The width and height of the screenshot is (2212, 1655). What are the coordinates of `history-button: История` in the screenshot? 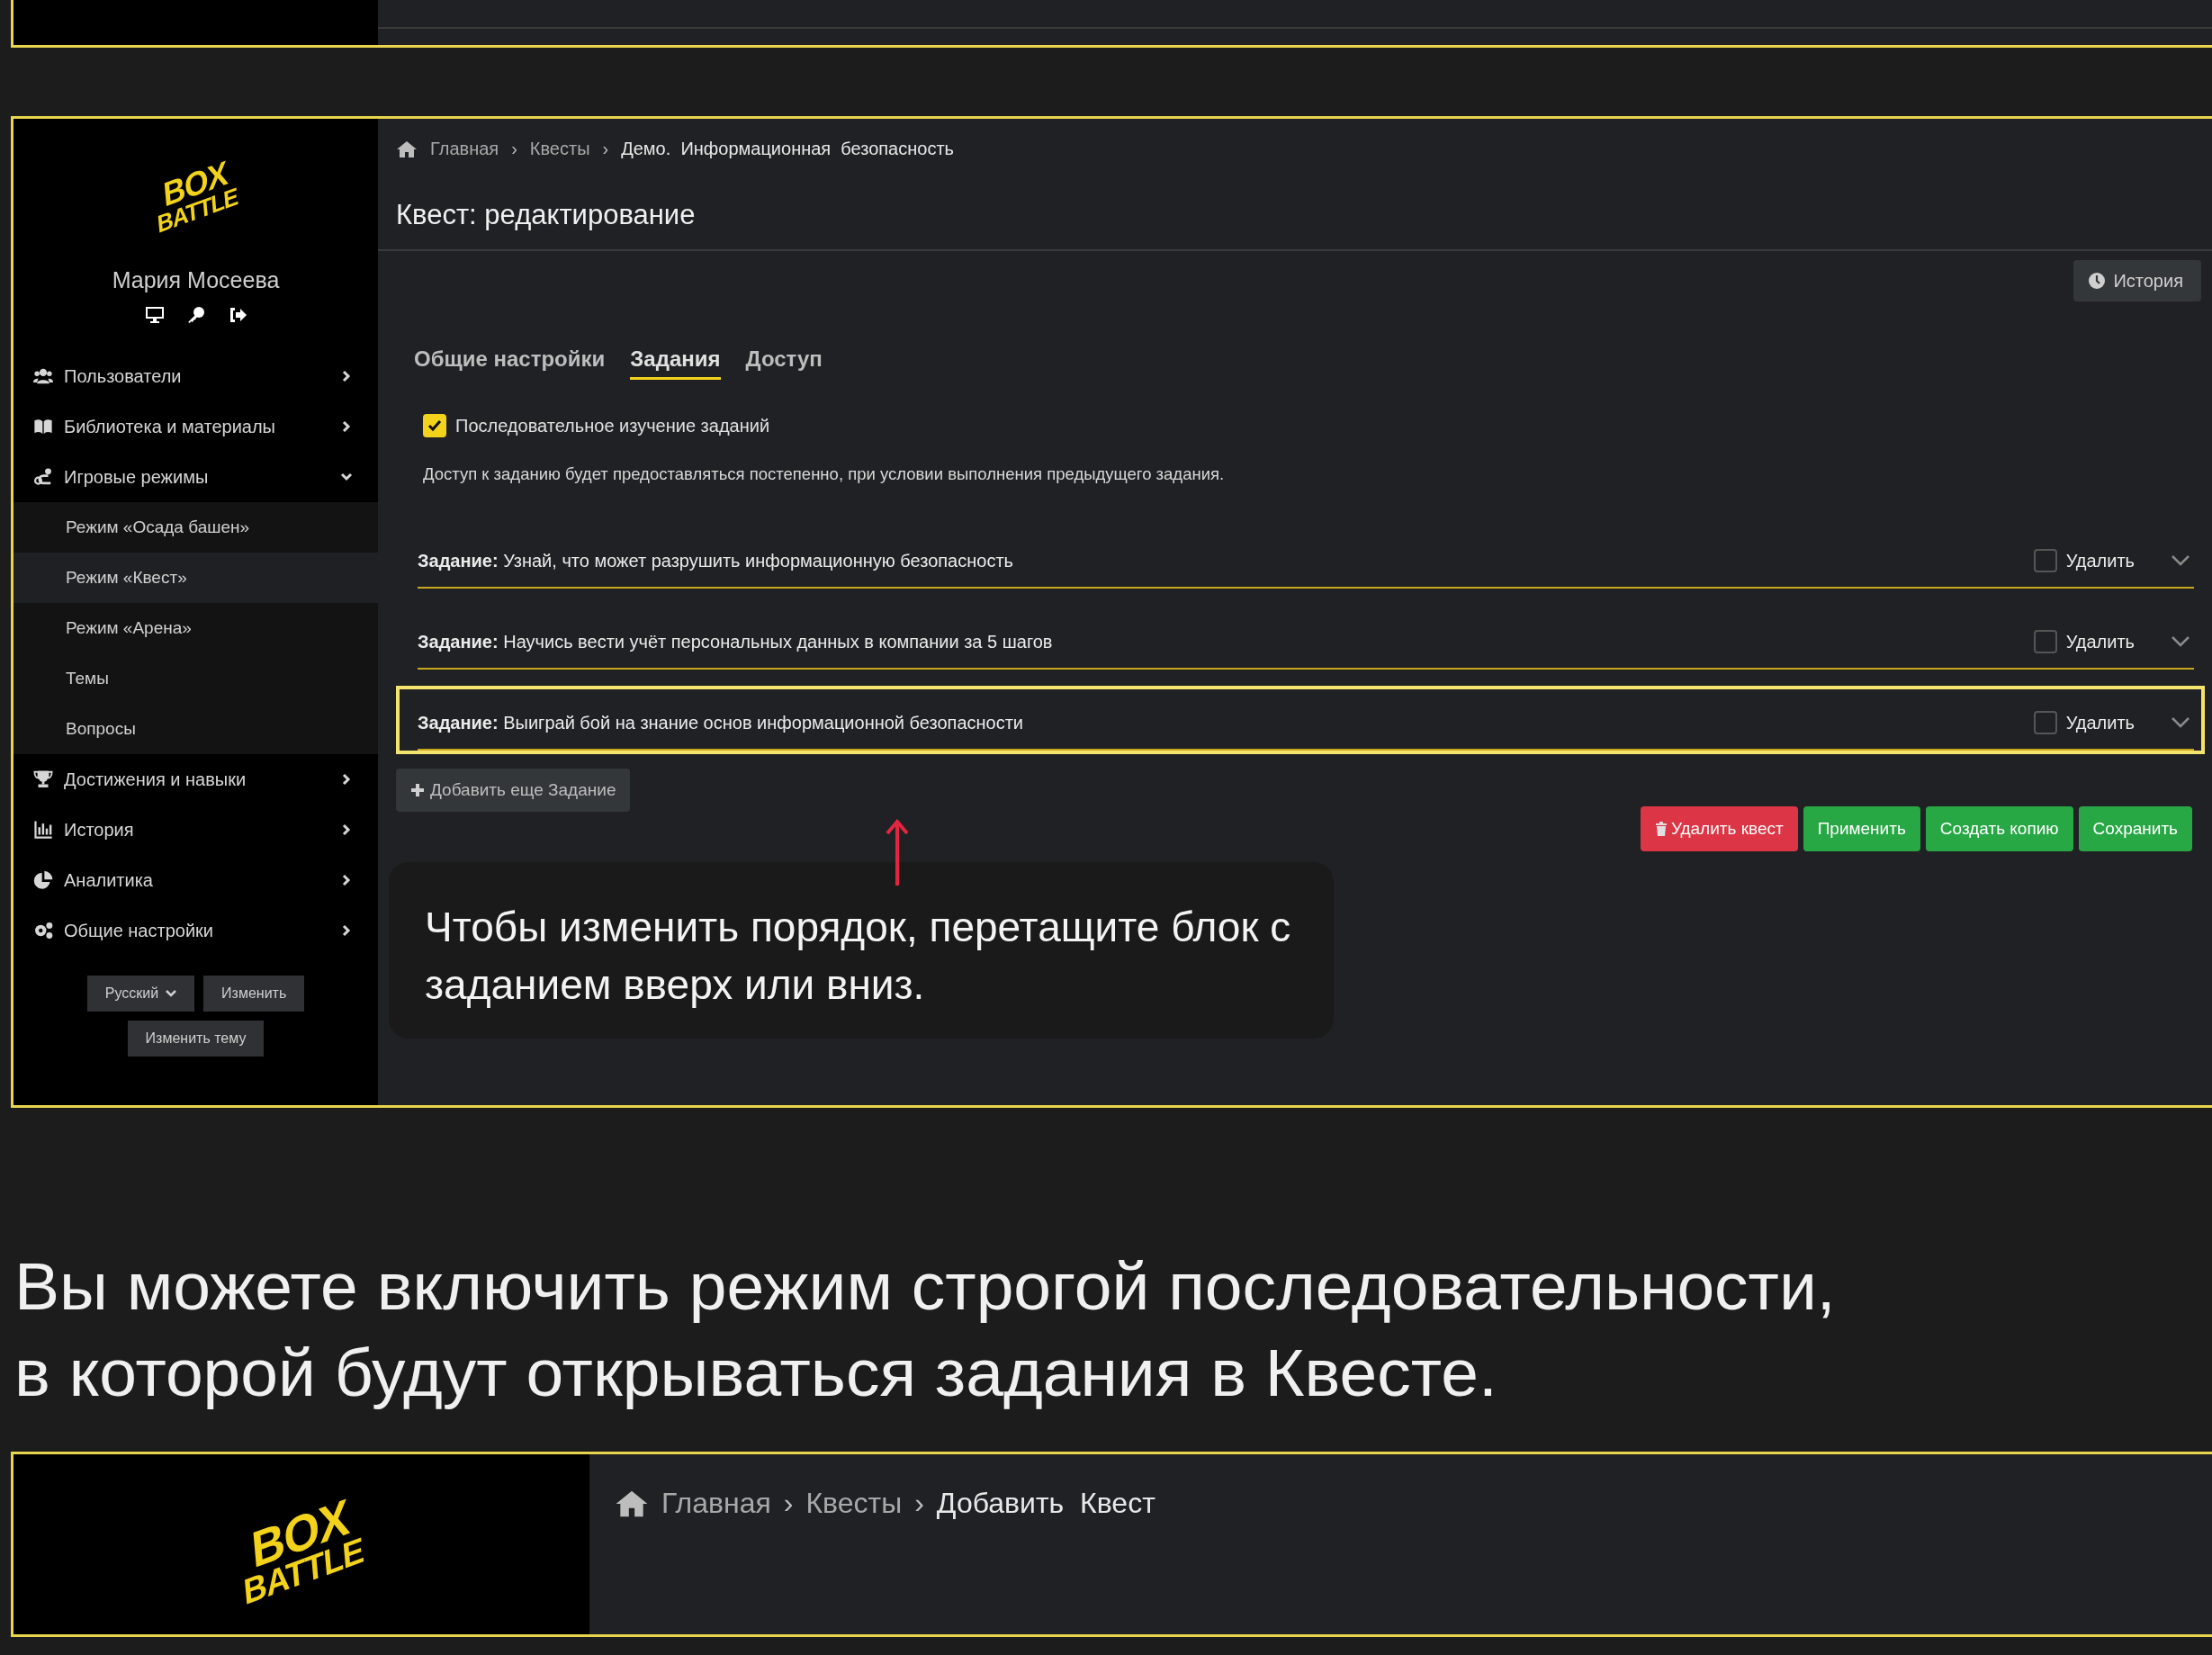 It's located at (2137, 280).